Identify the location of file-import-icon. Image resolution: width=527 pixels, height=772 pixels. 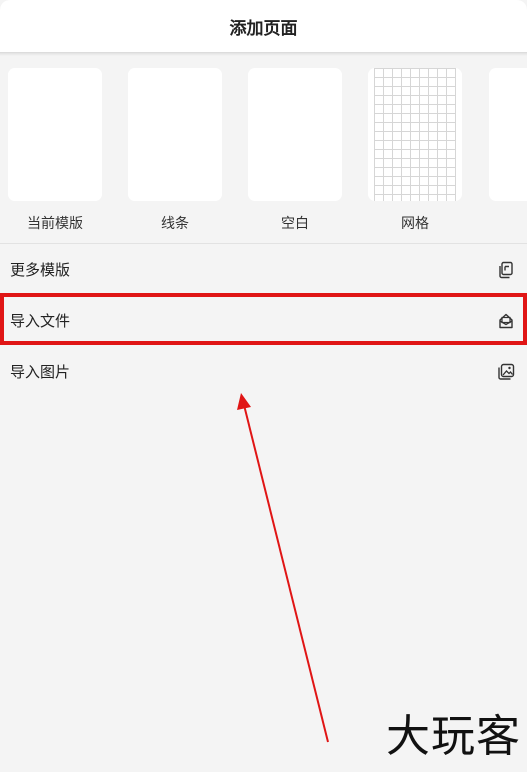
(506, 320).